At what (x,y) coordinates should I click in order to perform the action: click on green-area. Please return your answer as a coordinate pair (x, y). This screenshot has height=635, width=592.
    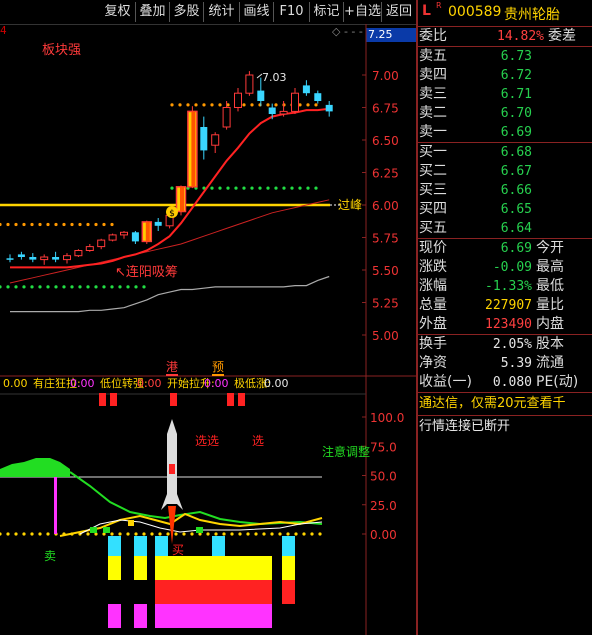
    Looking at the image, I should click on (35, 467).